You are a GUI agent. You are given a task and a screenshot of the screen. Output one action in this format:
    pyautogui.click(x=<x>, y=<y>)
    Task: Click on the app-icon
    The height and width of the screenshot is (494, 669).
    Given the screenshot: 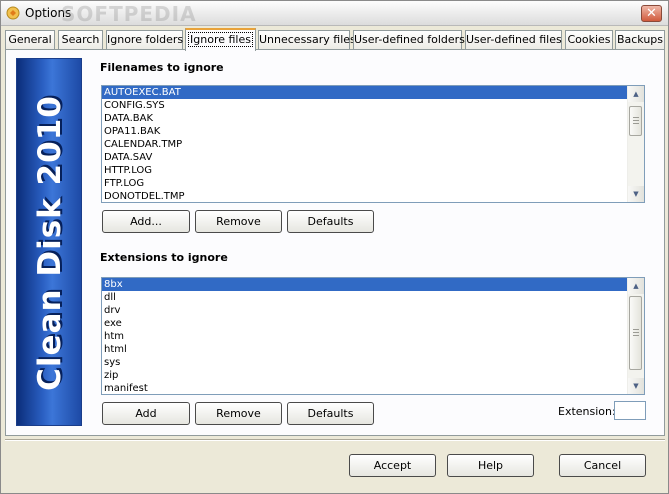 What is the action you would take?
    pyautogui.click(x=13, y=13)
    